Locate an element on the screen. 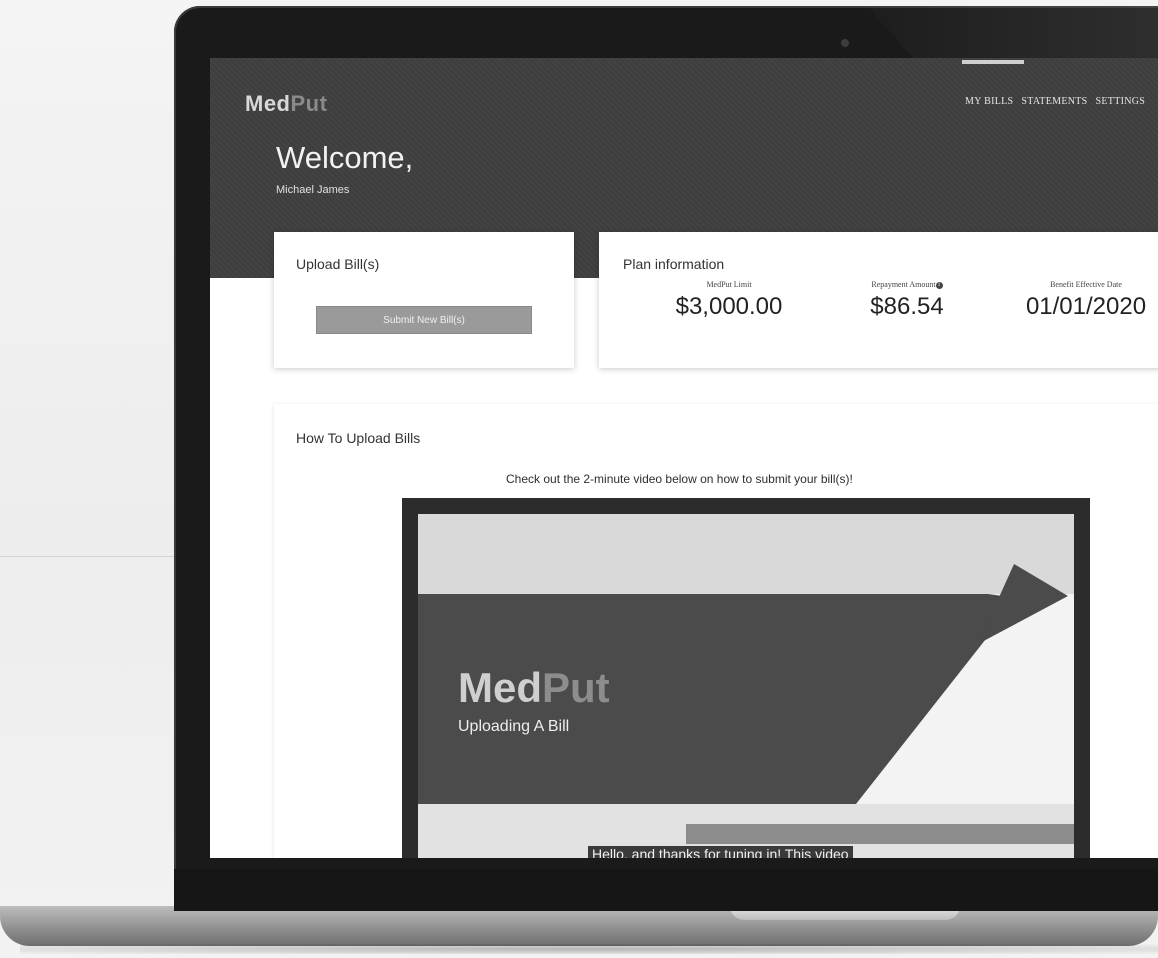 This screenshot has width=1158, height=958. plan-card-title: Plan information is located at coordinates (674, 264).